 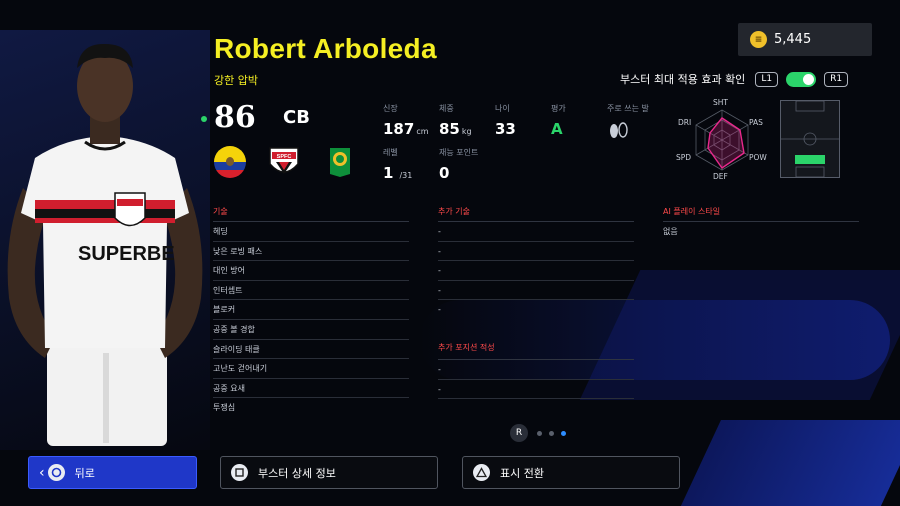 What do you see at coordinates (522, 473) in the screenshot?
I see `view-toggle-label: 표시 전환` at bounding box center [522, 473].